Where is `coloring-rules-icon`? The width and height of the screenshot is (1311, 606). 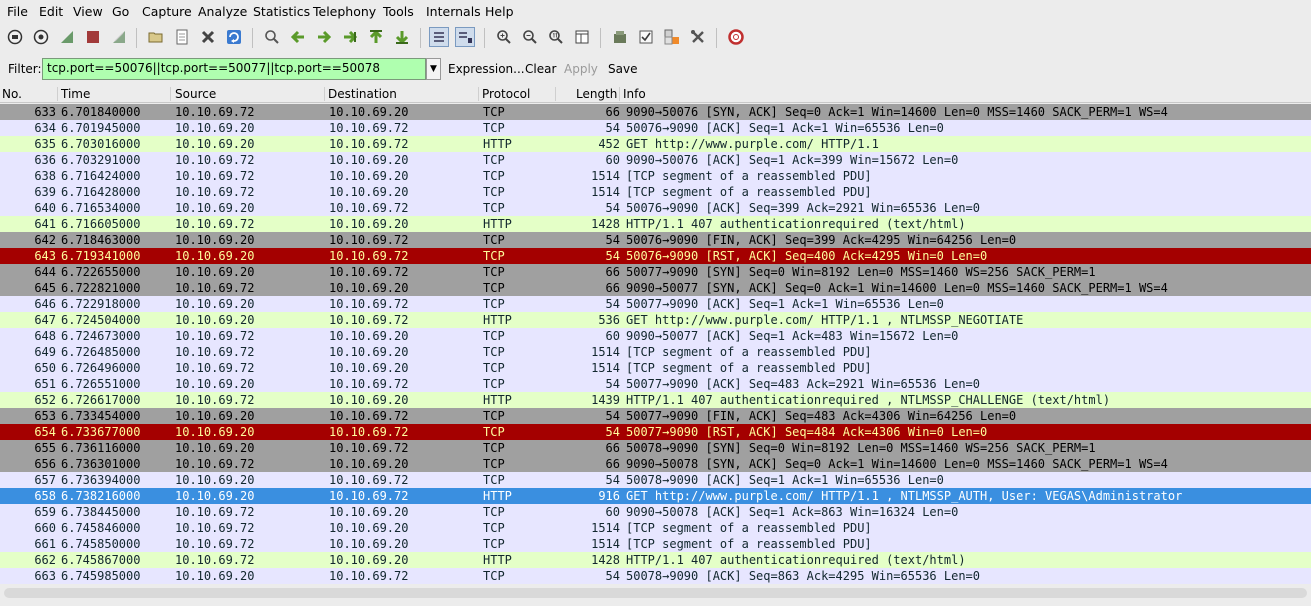
coloring-rules-icon is located at coordinates (672, 37).